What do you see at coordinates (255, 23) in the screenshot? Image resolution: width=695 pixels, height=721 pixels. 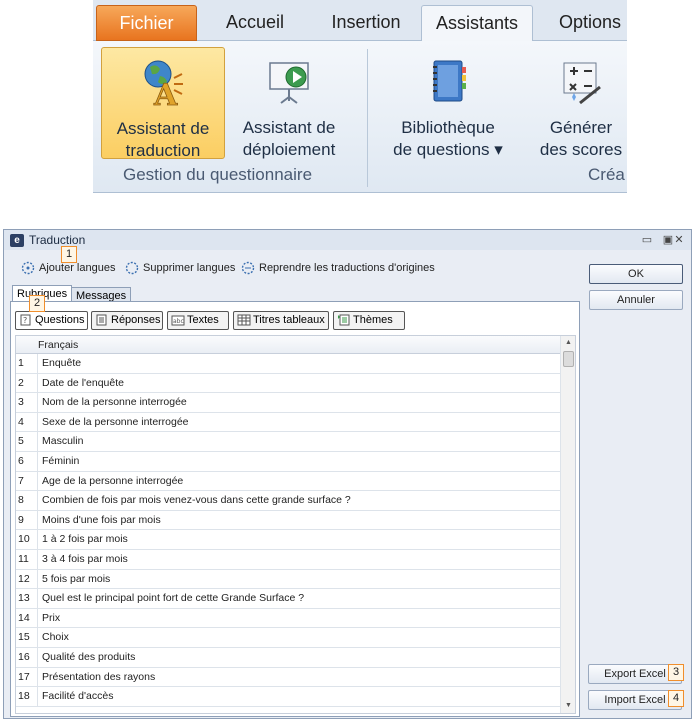 I see `tab-accueil: Accueil` at bounding box center [255, 23].